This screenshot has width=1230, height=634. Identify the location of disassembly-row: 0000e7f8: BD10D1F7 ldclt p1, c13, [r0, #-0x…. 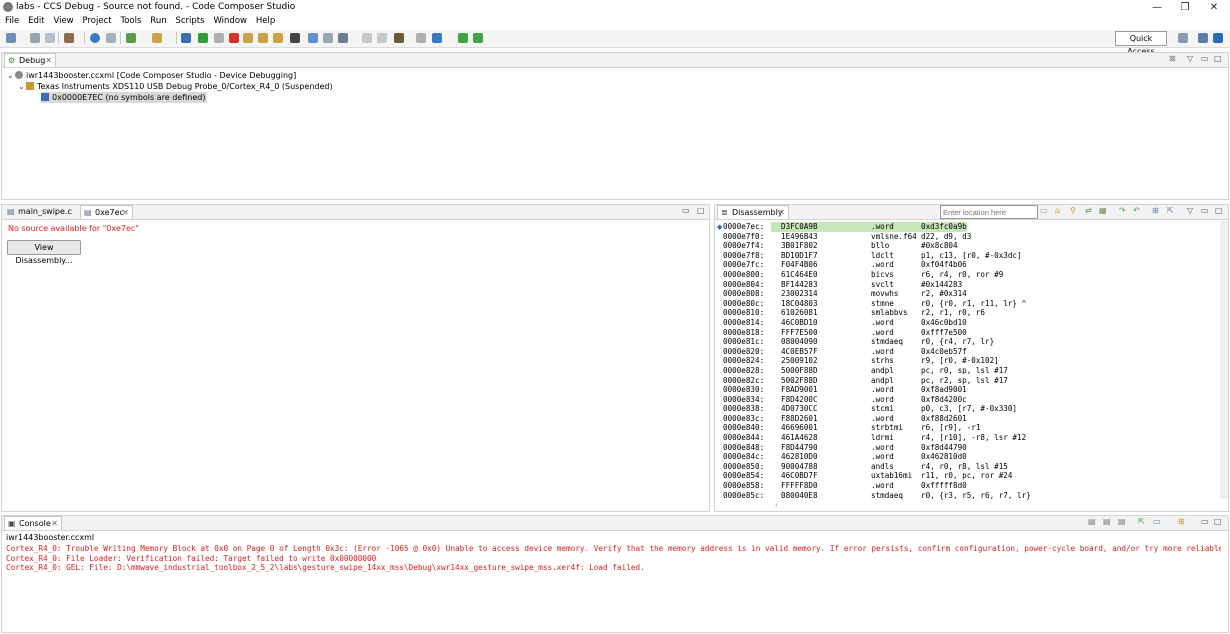
(967, 256).